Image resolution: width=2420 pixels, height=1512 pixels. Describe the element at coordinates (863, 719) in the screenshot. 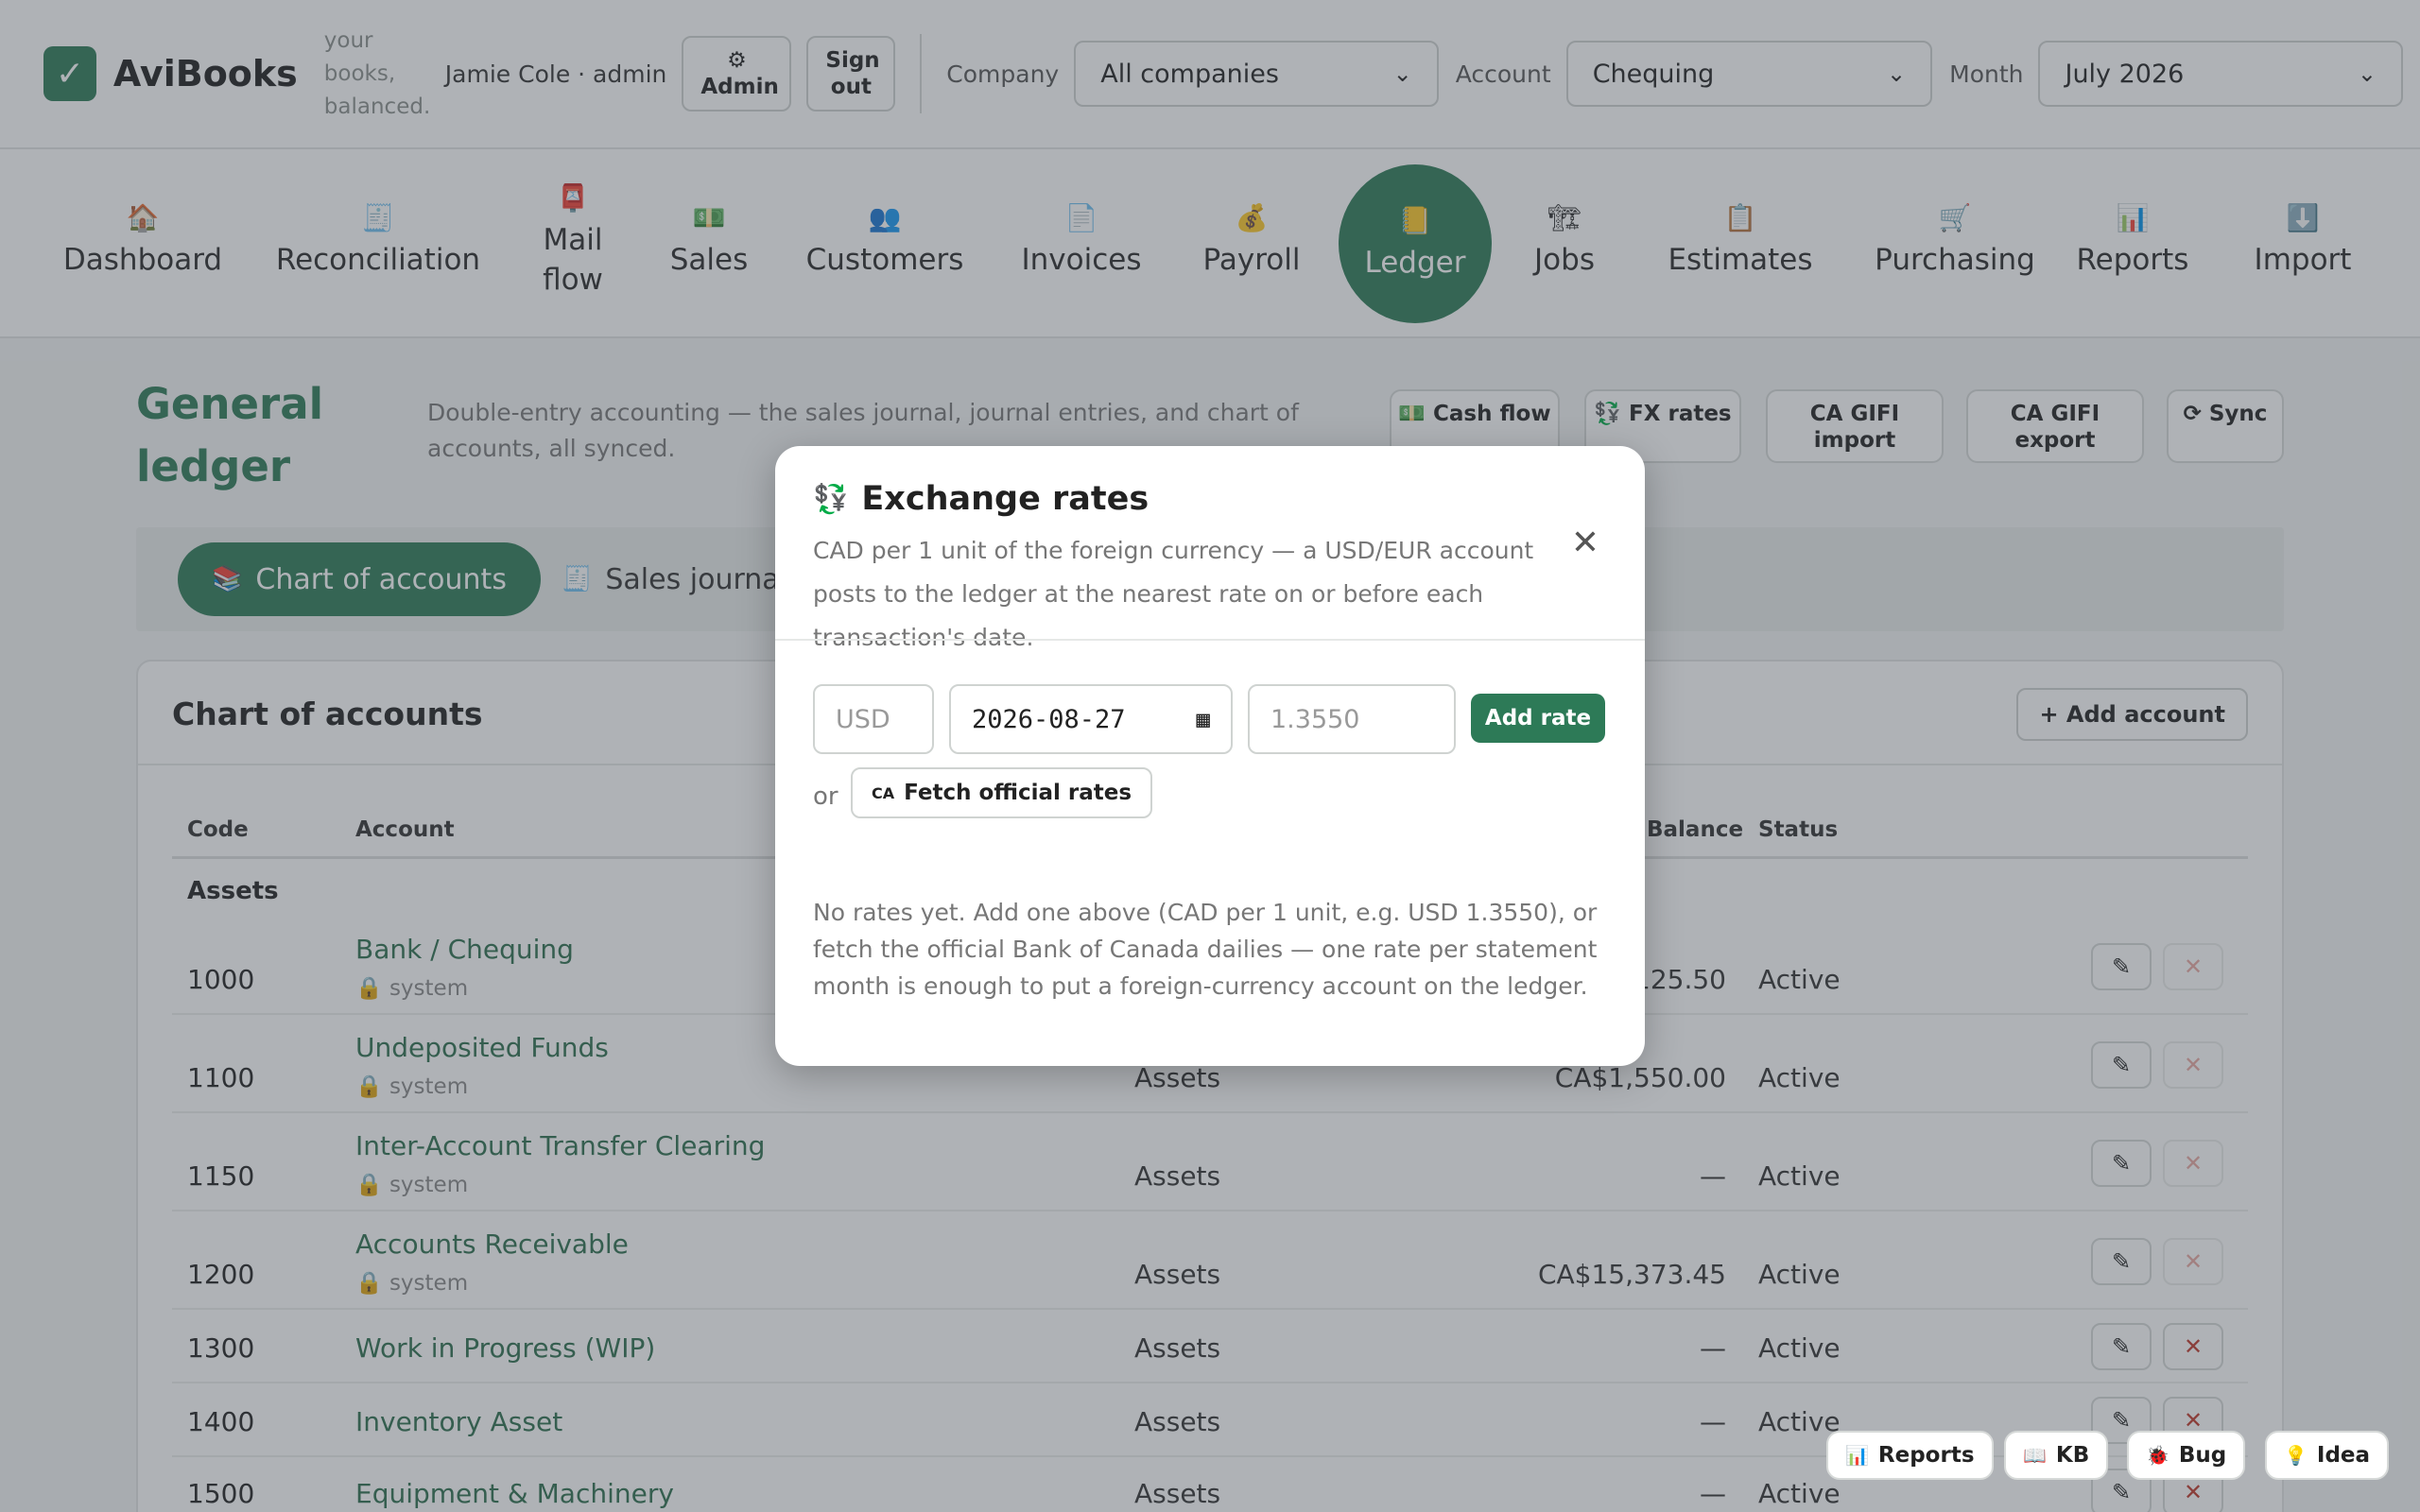

I see `currency-placeholder: USD` at that location.